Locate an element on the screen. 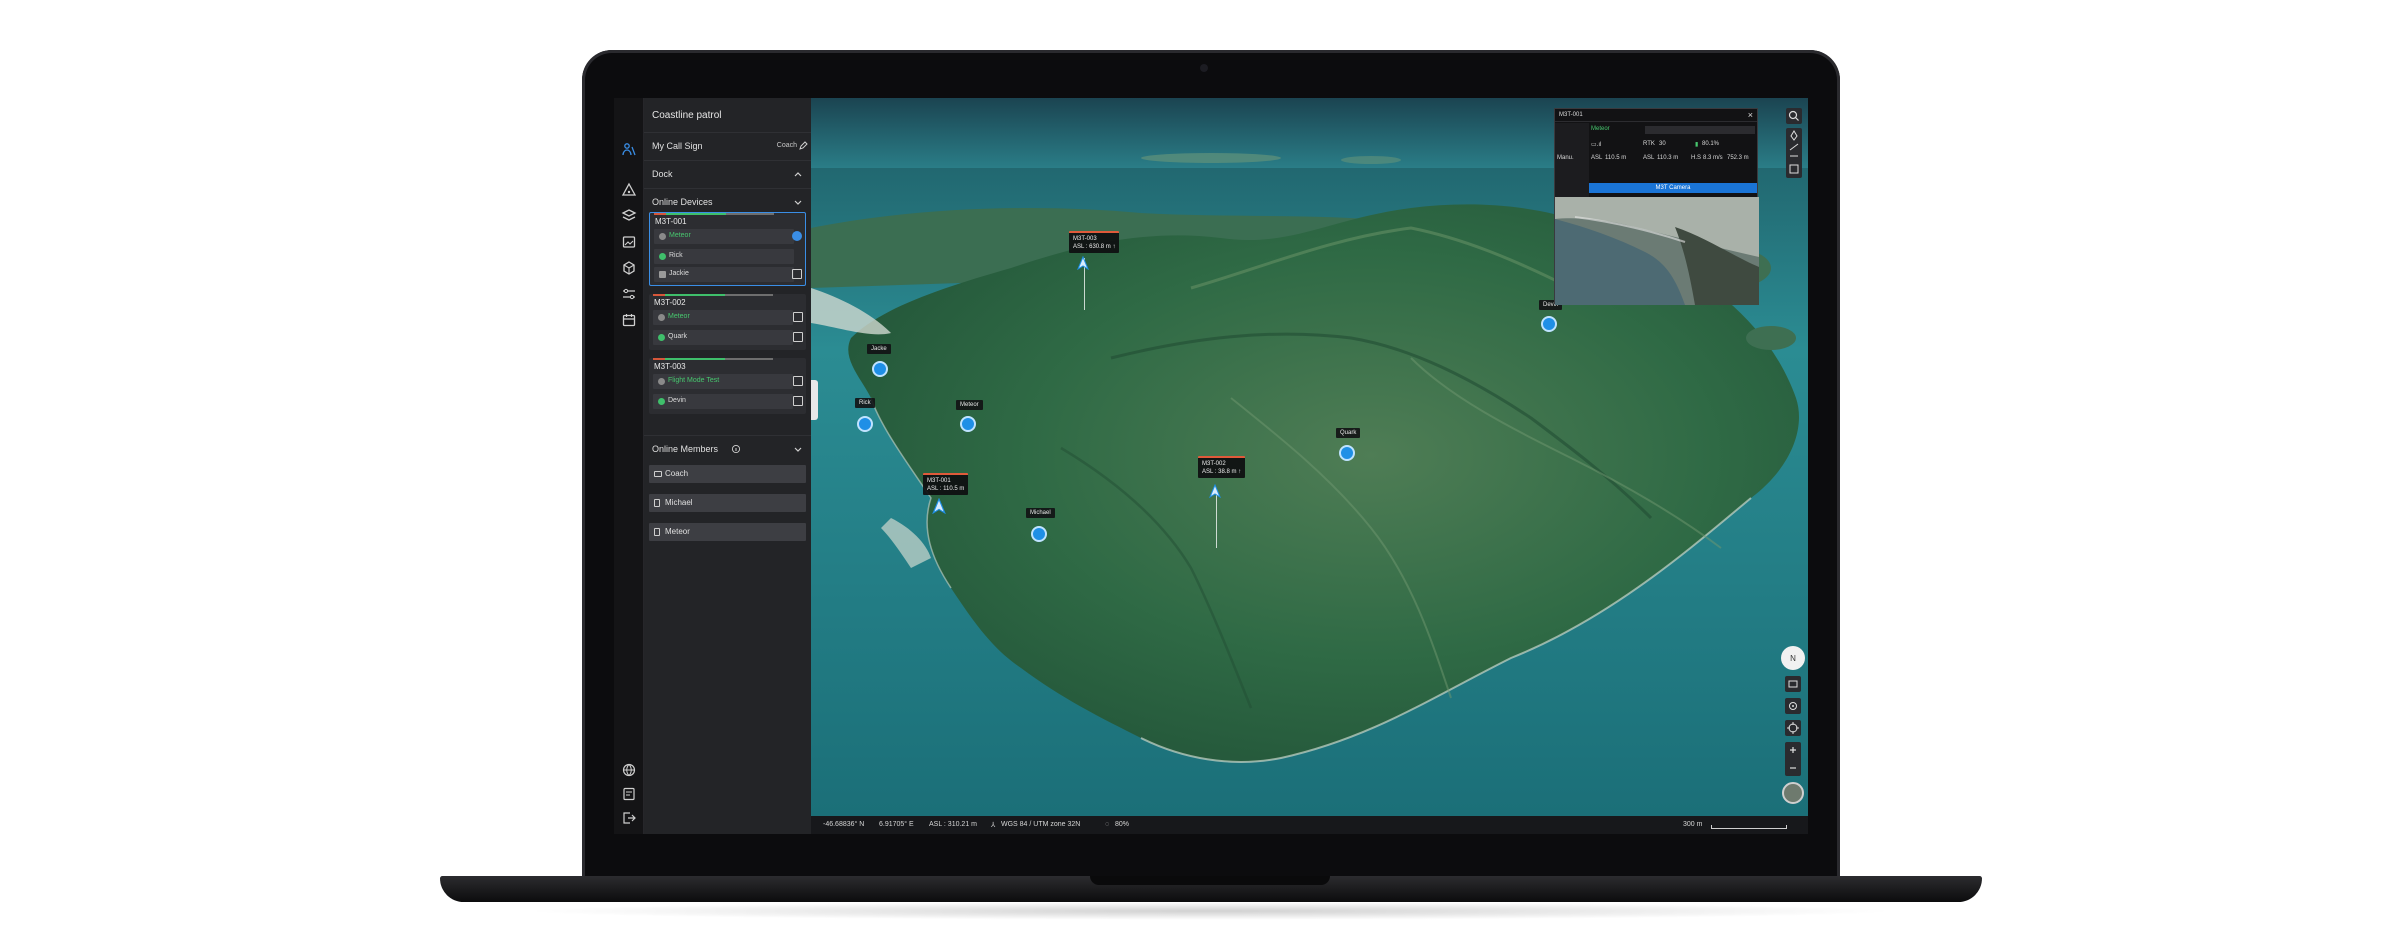 The image size is (2400, 948). media-icon is located at coordinates (629, 242).